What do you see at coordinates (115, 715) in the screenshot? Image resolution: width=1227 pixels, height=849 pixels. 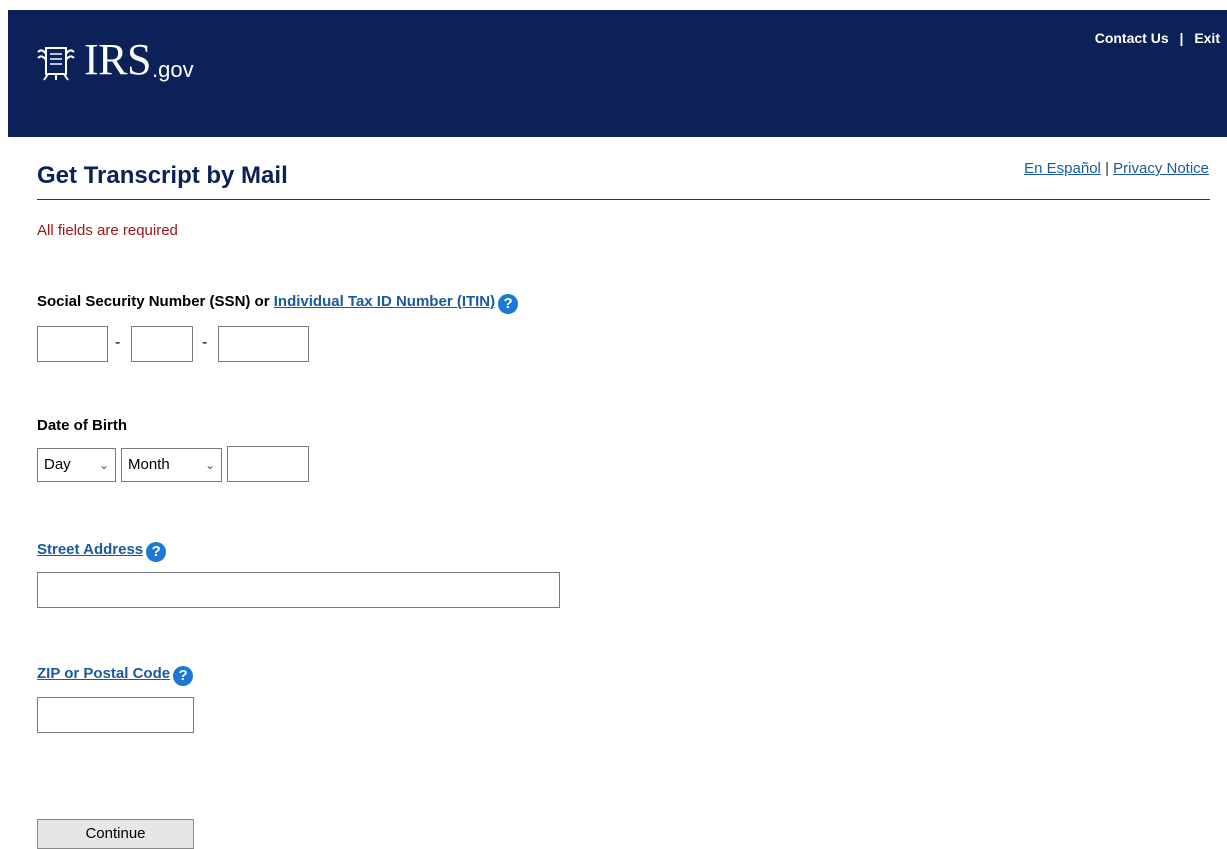 I see `zip-code-input` at bounding box center [115, 715].